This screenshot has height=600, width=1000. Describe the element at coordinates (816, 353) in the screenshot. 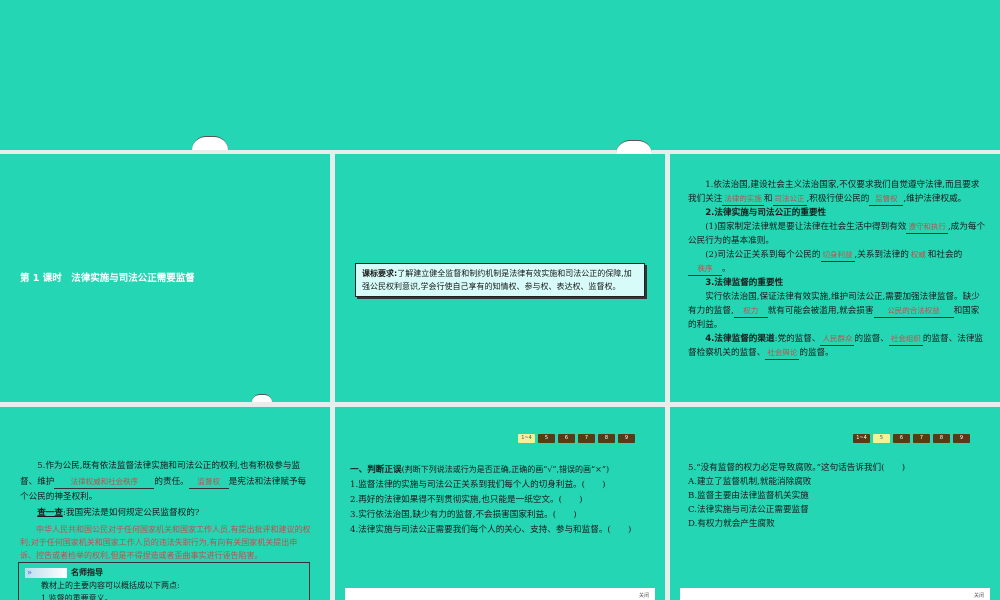

I see `supervision-end-text: 的监督。` at that location.